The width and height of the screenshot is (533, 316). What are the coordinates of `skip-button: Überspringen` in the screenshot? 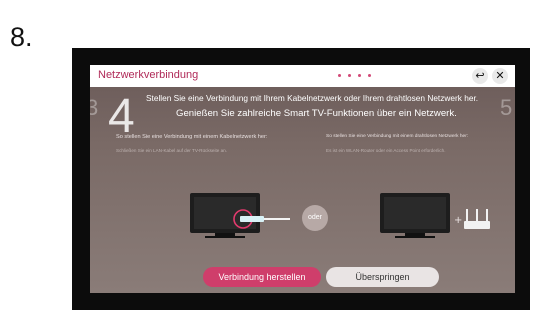 It's located at (382, 277).